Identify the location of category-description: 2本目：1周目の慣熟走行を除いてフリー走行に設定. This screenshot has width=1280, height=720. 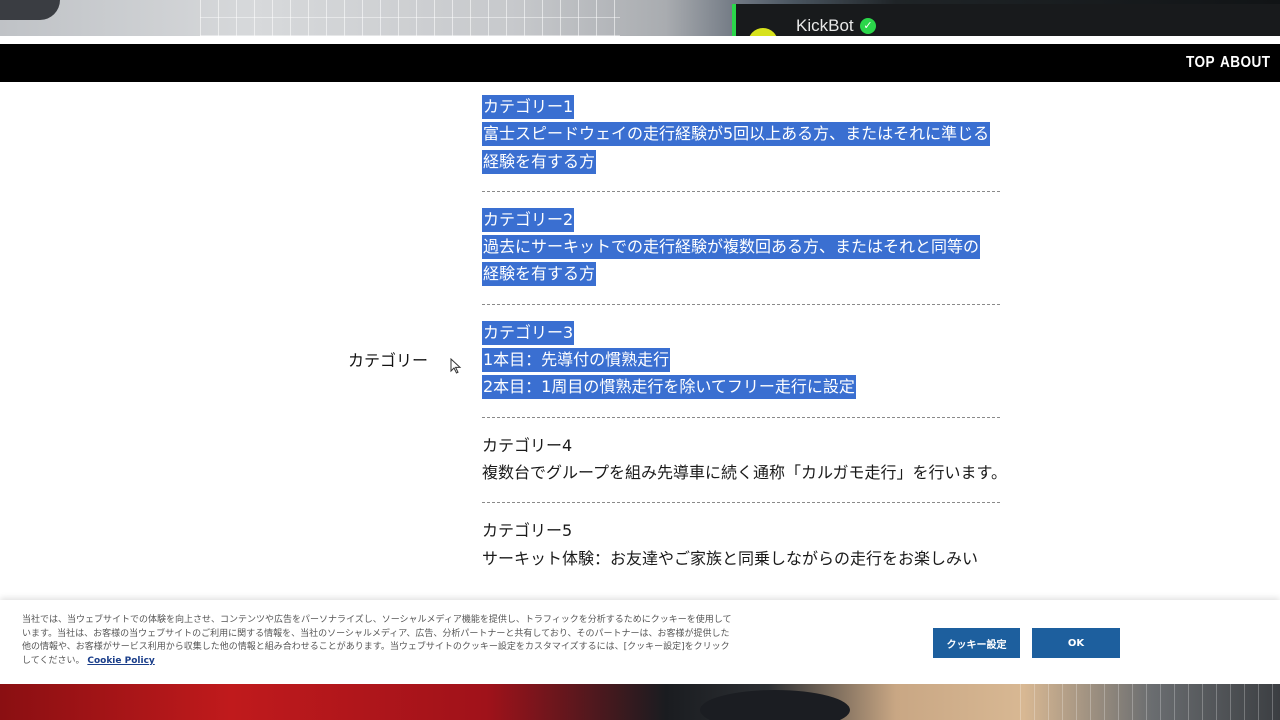
(742, 386).